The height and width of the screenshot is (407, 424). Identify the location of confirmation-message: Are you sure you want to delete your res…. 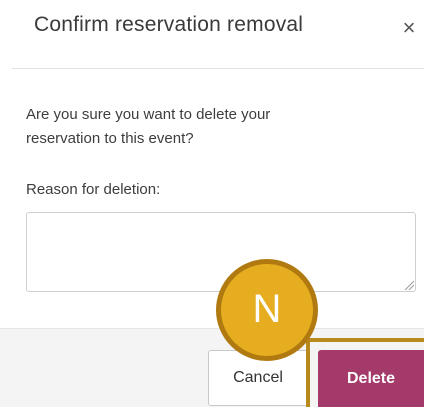
(148, 126).